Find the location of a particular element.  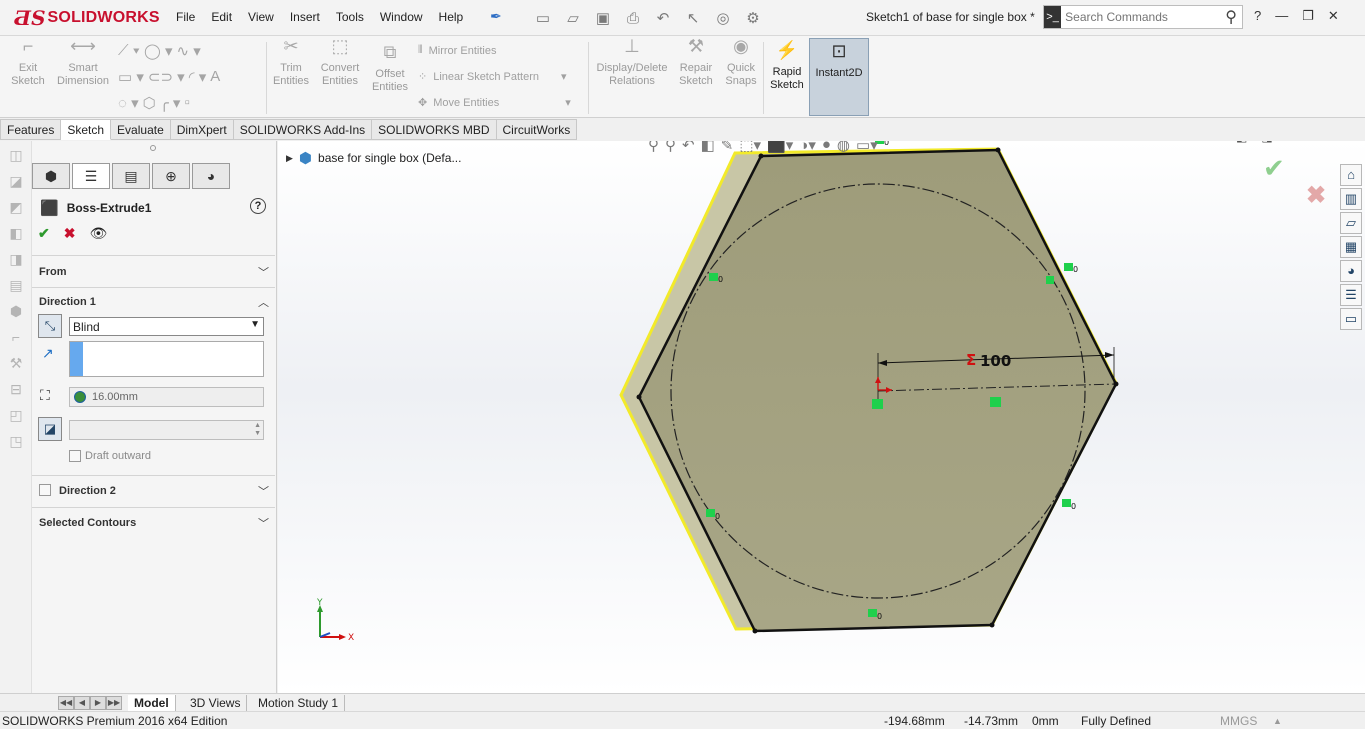

spinner-icon: ▲ ▼ is located at coordinates (257, 430).